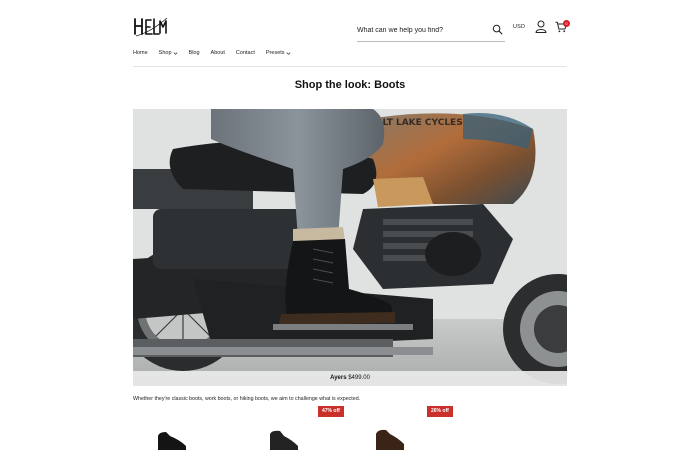 The height and width of the screenshot is (450, 700). What do you see at coordinates (350, 66) in the screenshot?
I see `header-divider` at bounding box center [350, 66].